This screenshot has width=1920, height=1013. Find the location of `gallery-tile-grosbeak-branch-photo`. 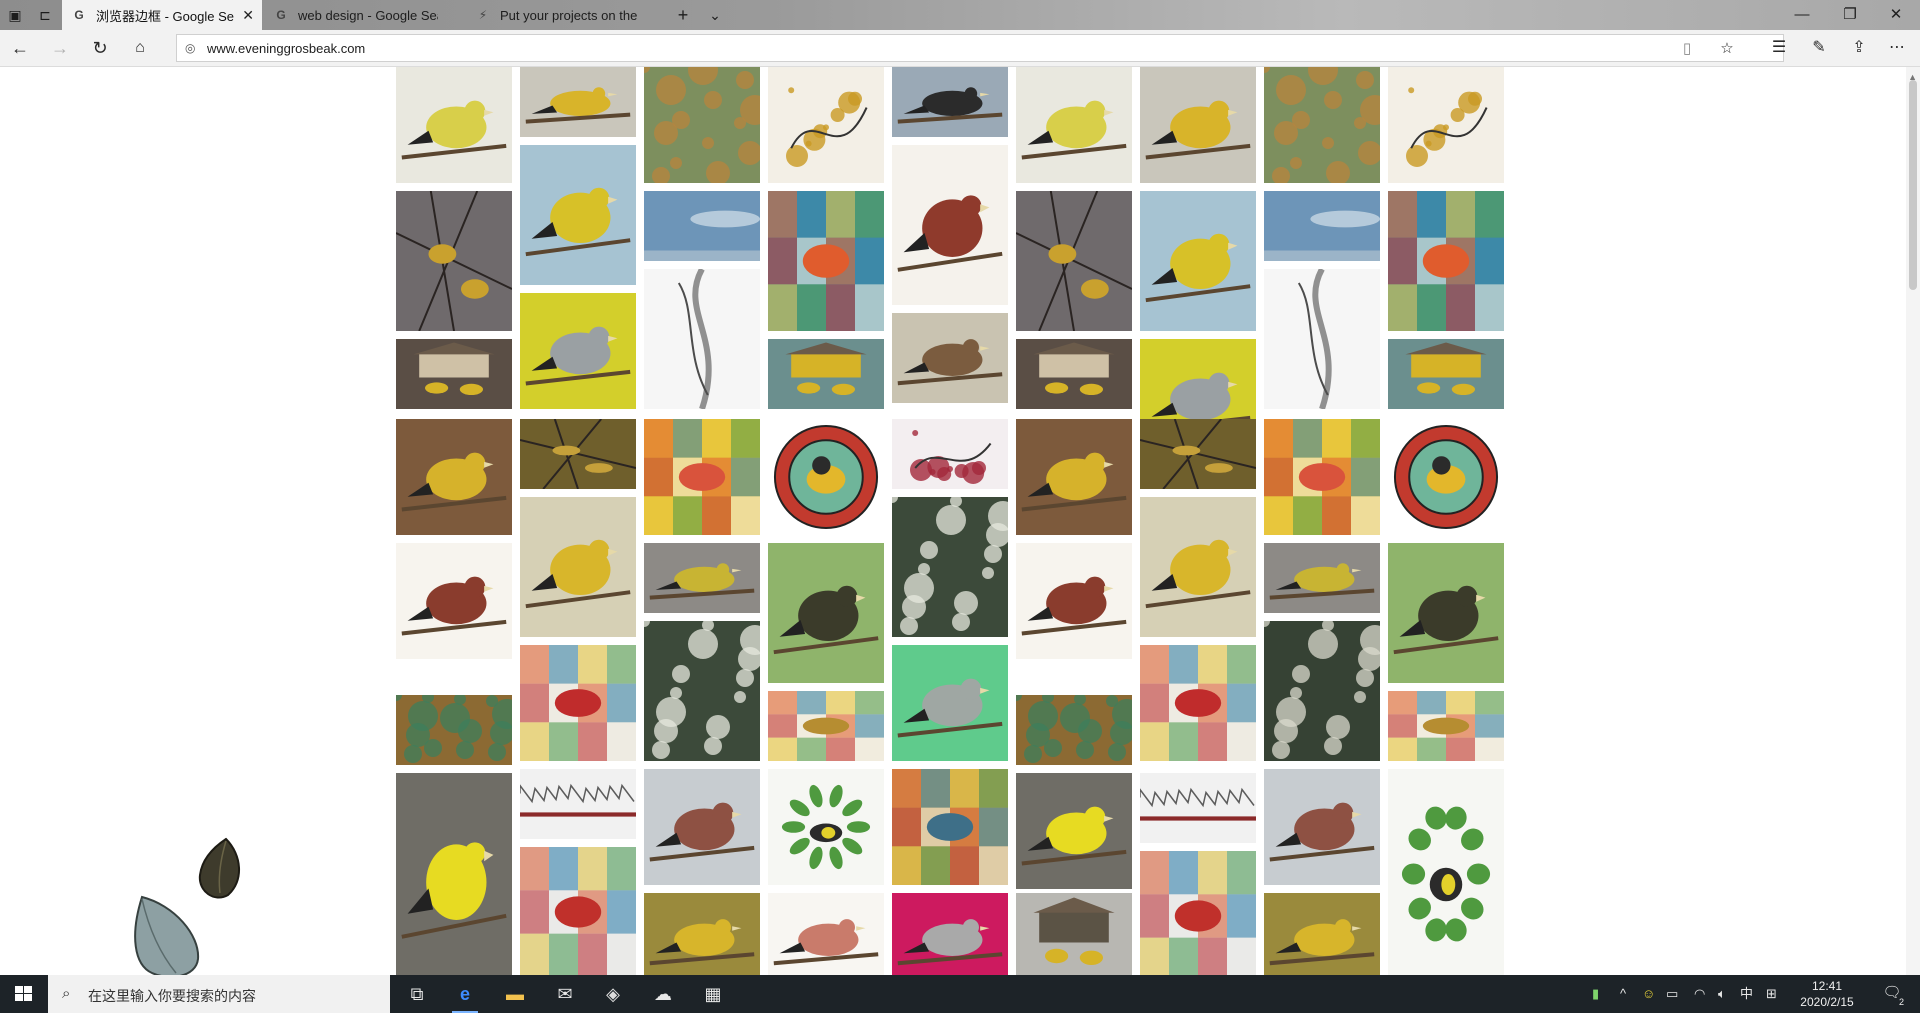

gallery-tile-grosbeak-branch-photo is located at coordinates (578, 102).